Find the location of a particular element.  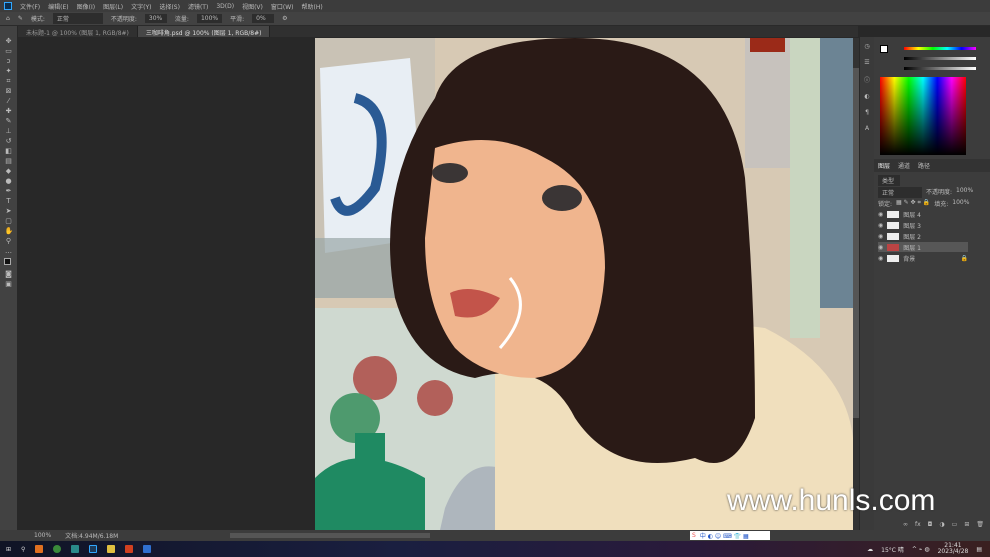

tab-untitled: 未标题-1 @ 100% (图层 1, RGB/8#) is located at coordinates (78, 31).